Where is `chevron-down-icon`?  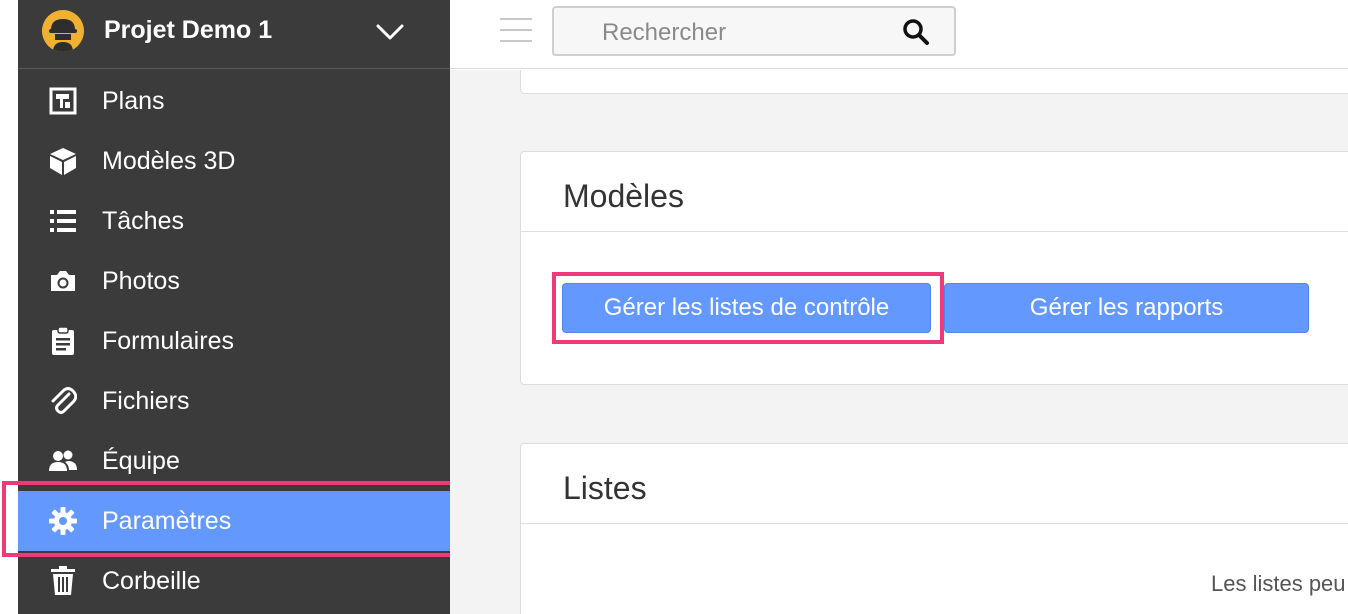
chevron-down-icon is located at coordinates (390, 32).